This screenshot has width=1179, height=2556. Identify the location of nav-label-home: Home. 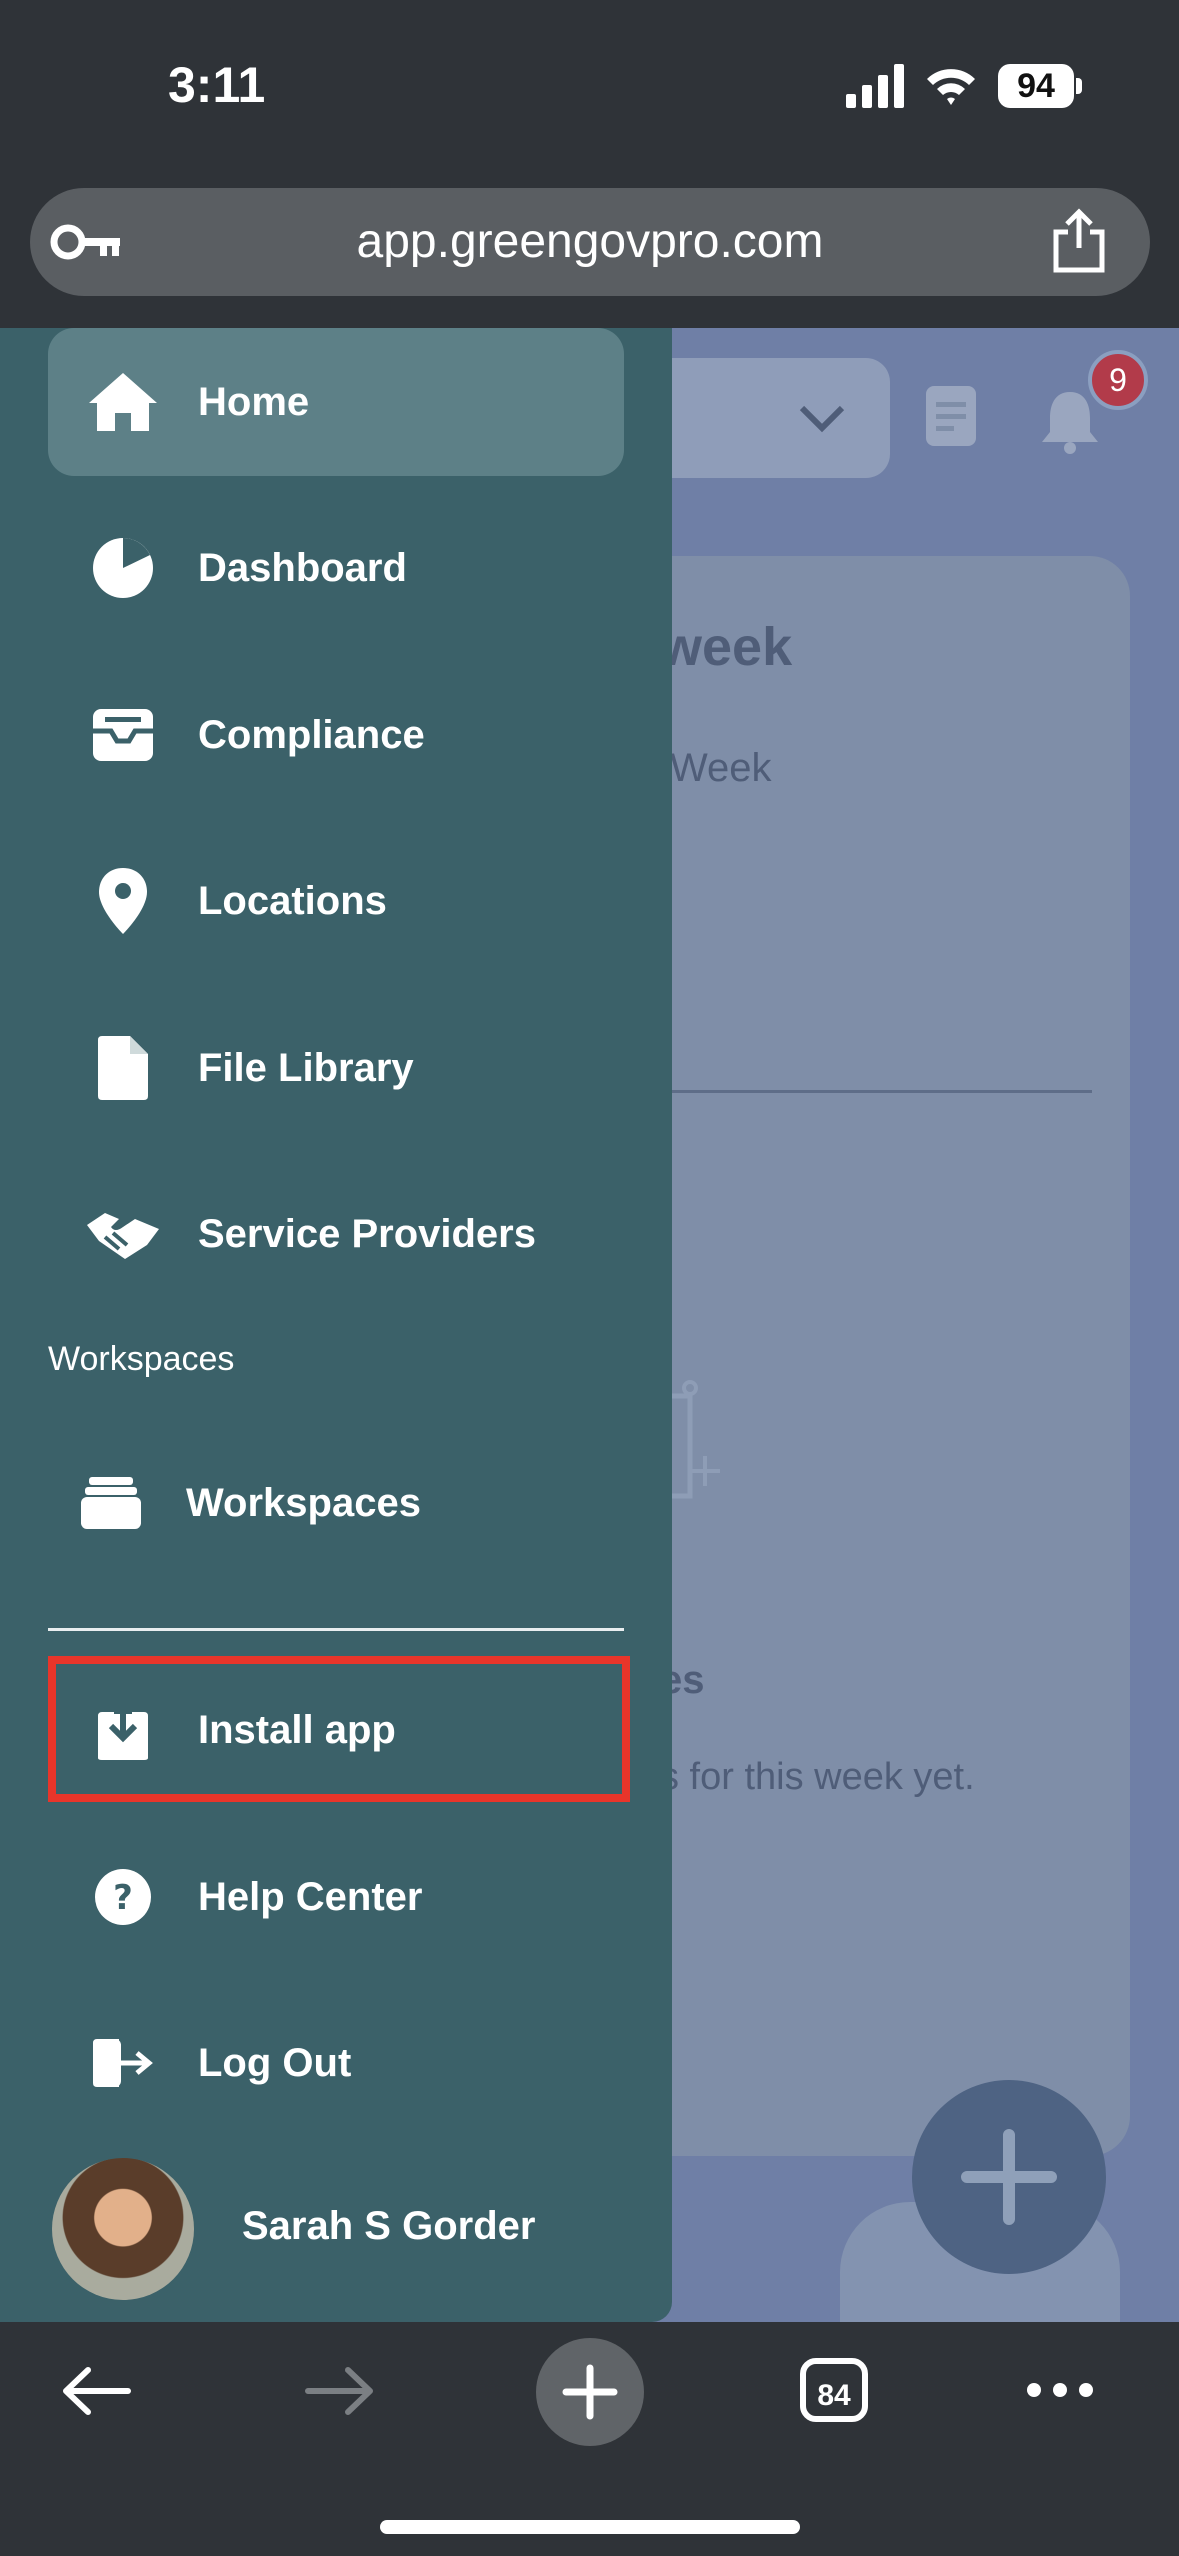
(254, 401).